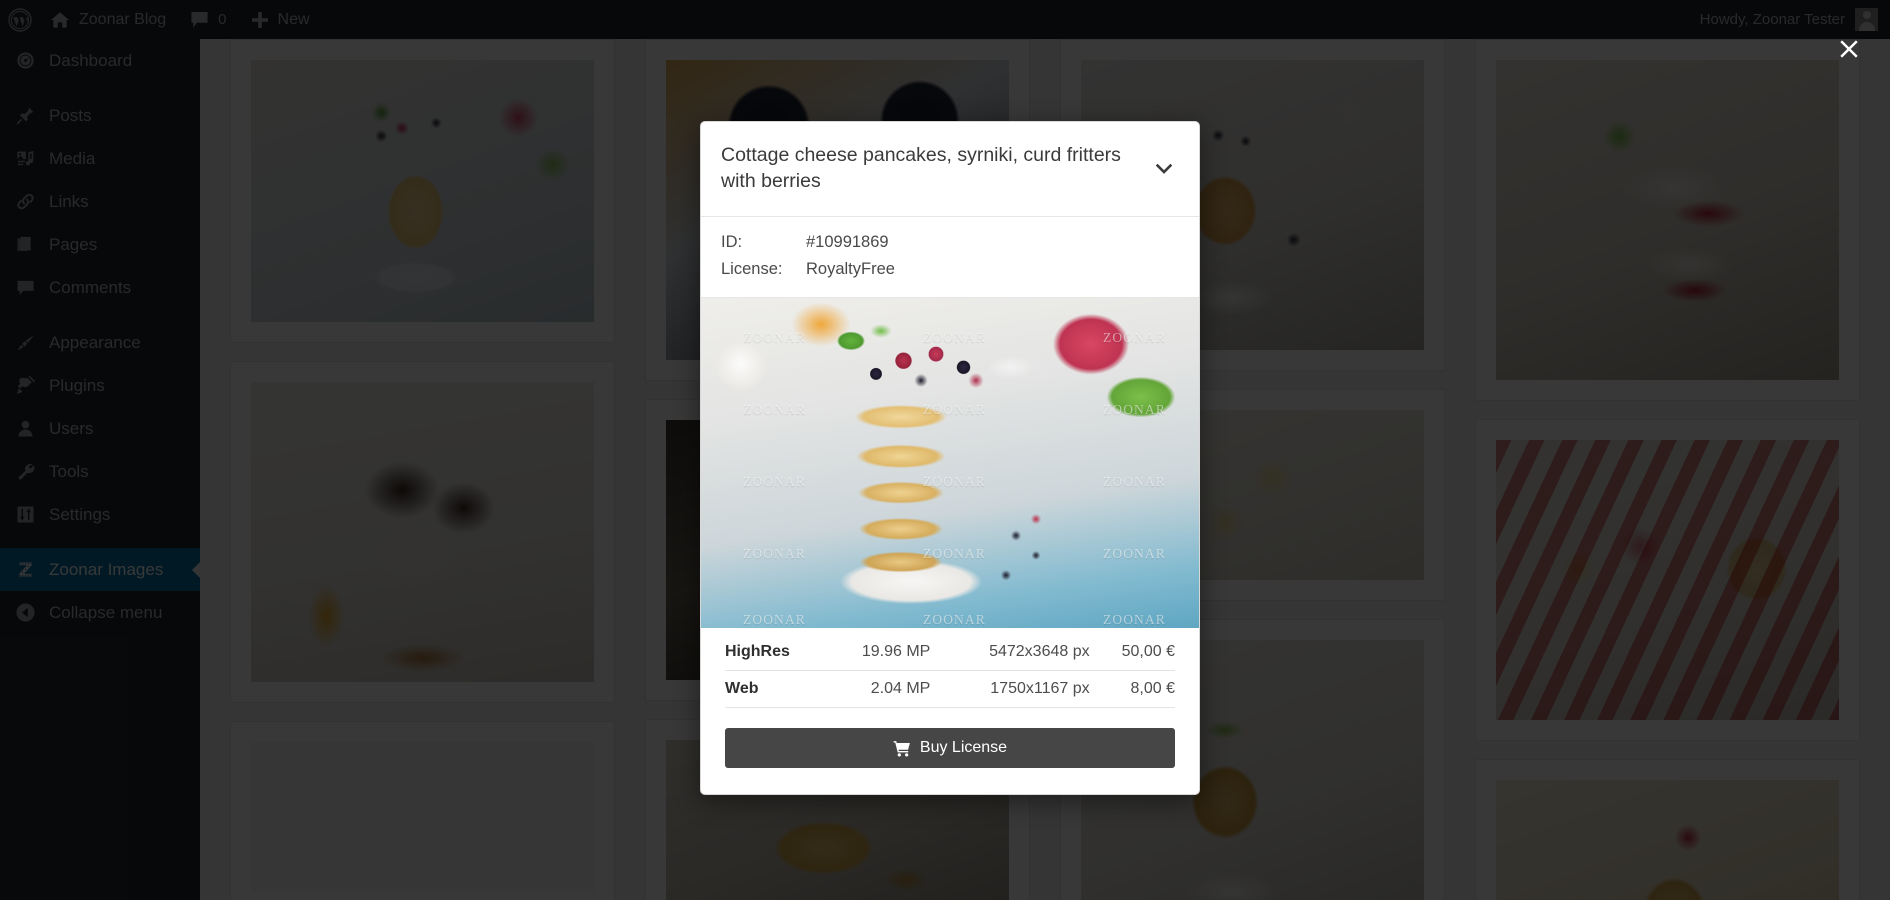 The width and height of the screenshot is (1890, 900). What do you see at coordinates (1014, 689) in the screenshot?
I see `price-row-dimensions: 1750x1167 px` at bounding box center [1014, 689].